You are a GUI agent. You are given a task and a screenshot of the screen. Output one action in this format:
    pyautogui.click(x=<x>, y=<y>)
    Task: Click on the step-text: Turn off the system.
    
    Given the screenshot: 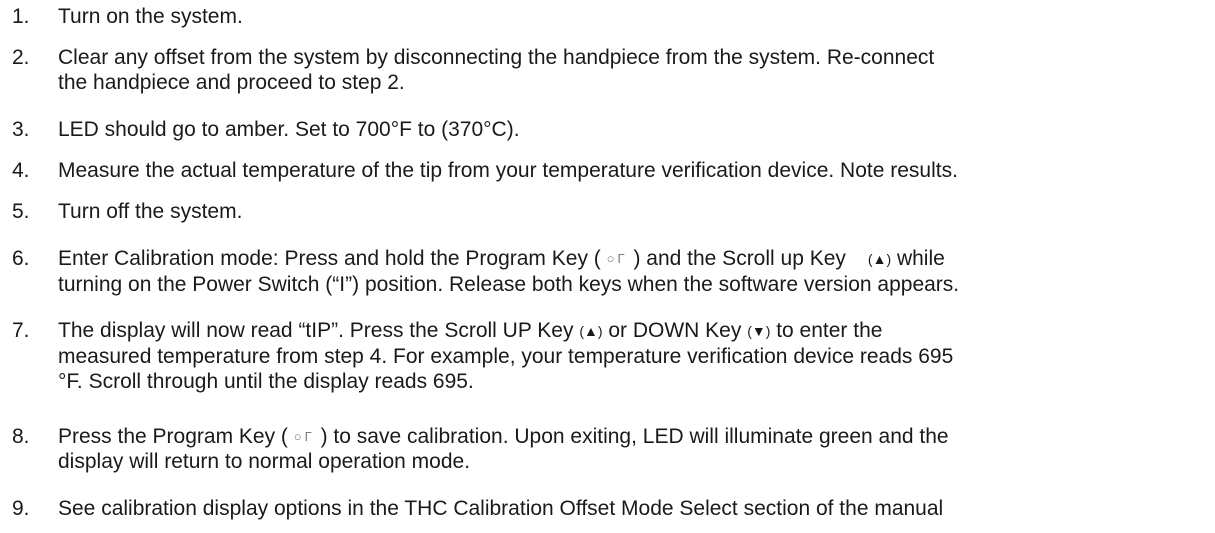 What is the action you would take?
    pyautogui.click(x=150, y=211)
    